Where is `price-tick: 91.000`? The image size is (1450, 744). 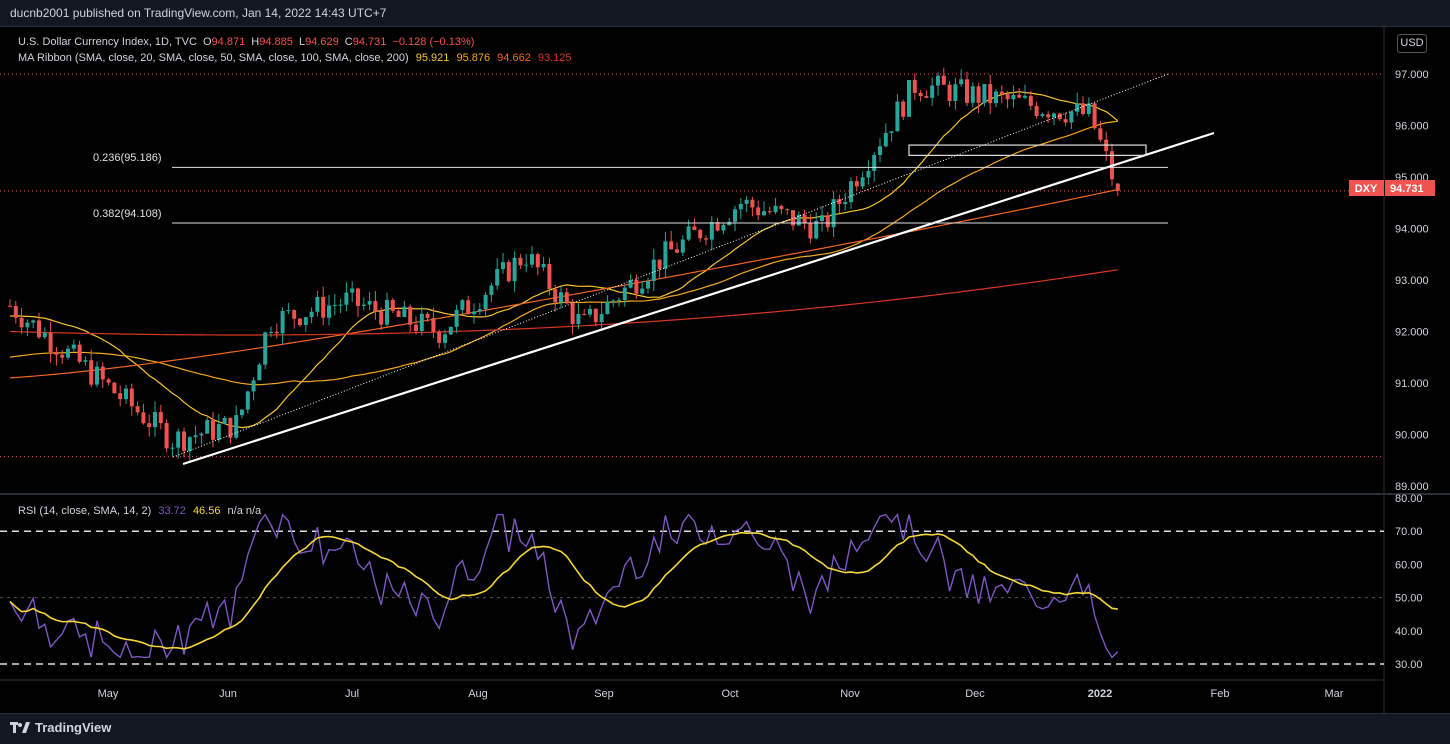 price-tick: 91.000 is located at coordinates (1412, 384).